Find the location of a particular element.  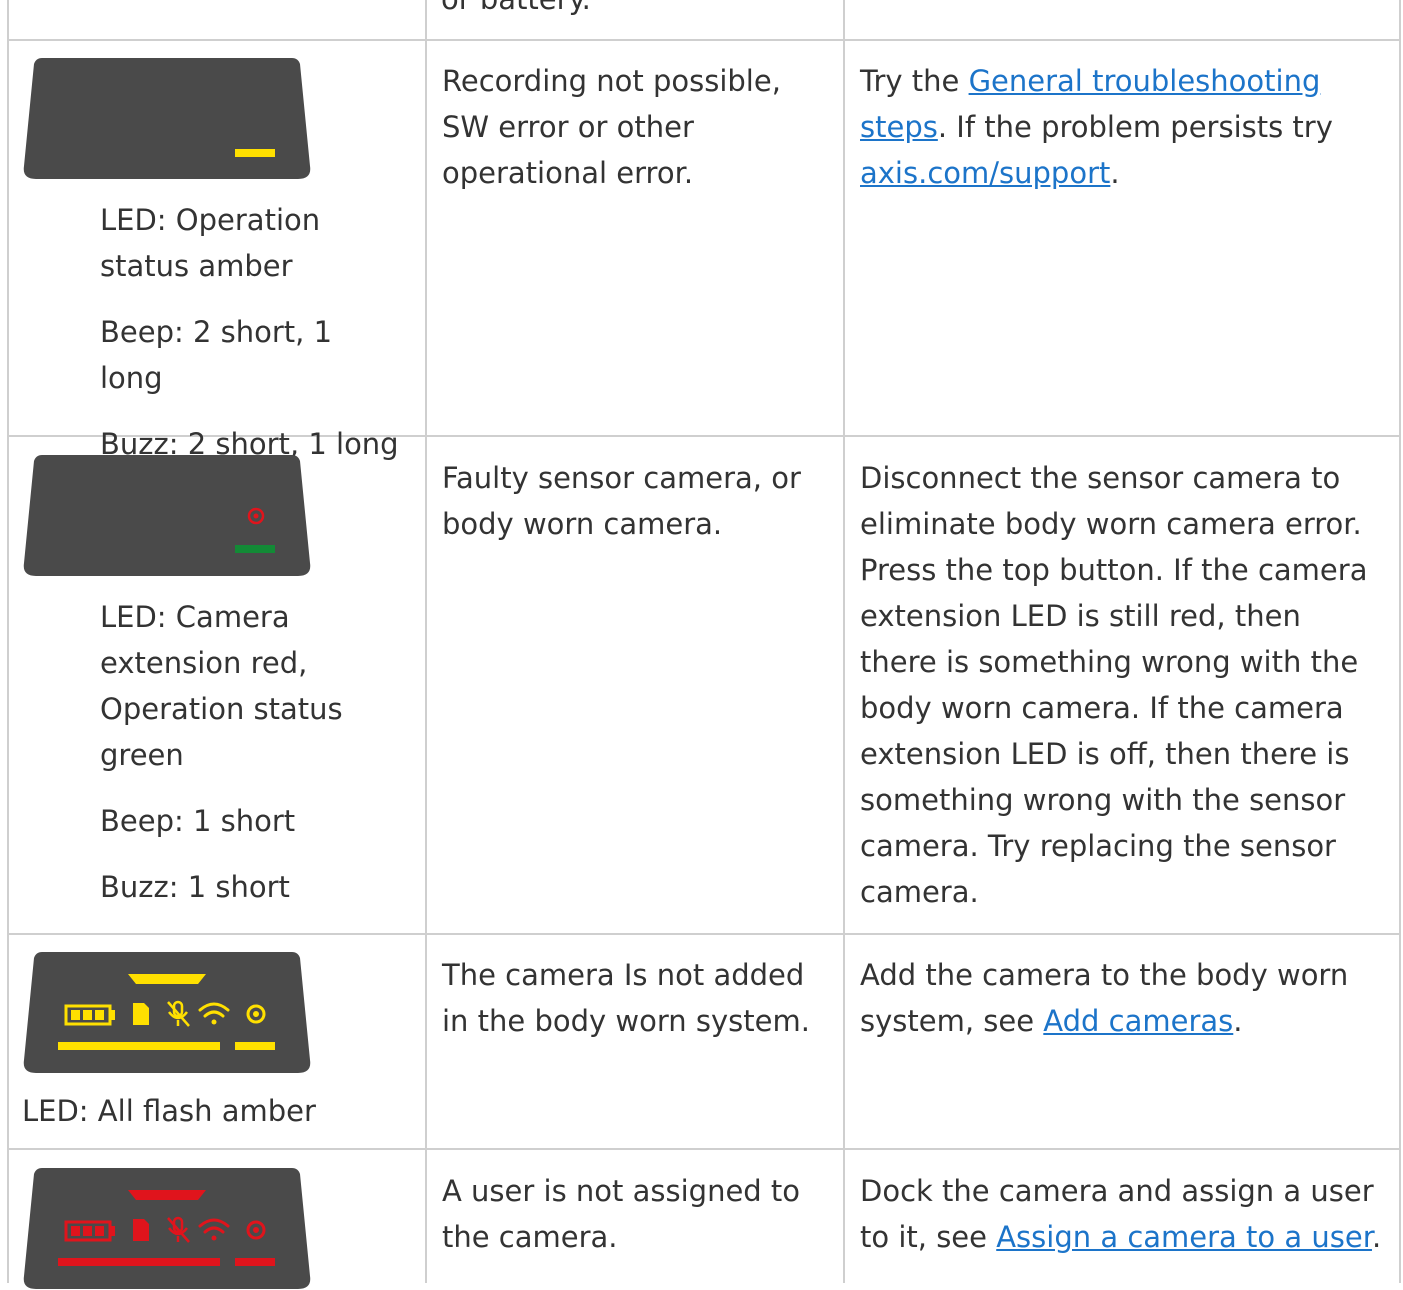

cause-cell: A user is not assigned to the camera. is located at coordinates (632, 1214).